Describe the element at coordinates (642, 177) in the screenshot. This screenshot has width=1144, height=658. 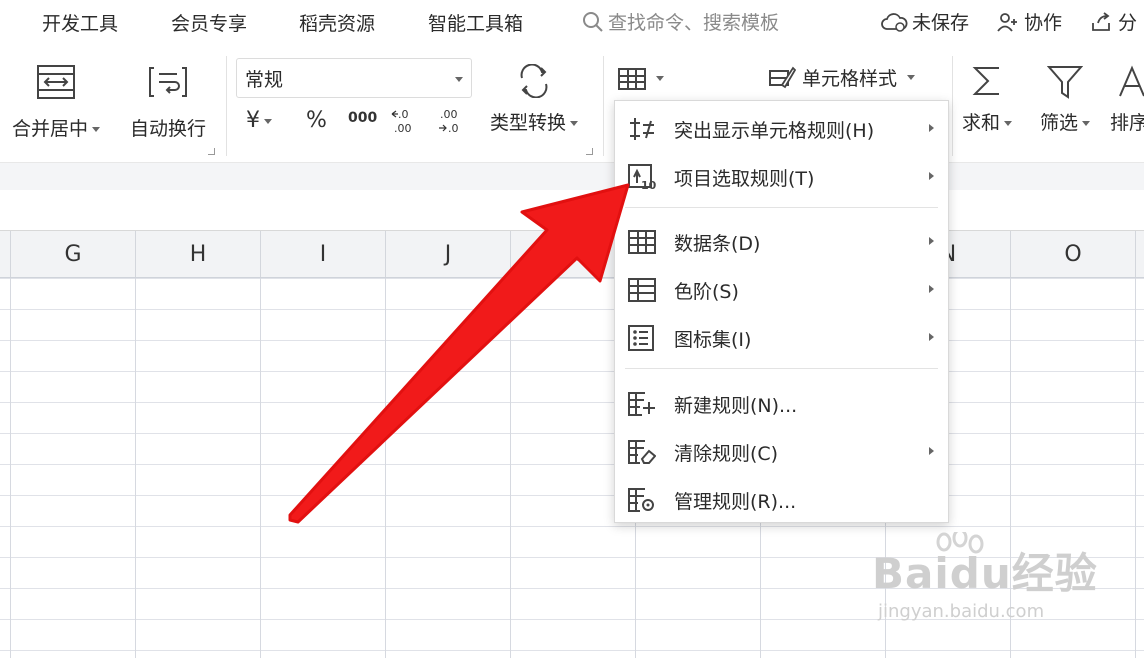
I see `top10-rules-icon: 10` at that location.